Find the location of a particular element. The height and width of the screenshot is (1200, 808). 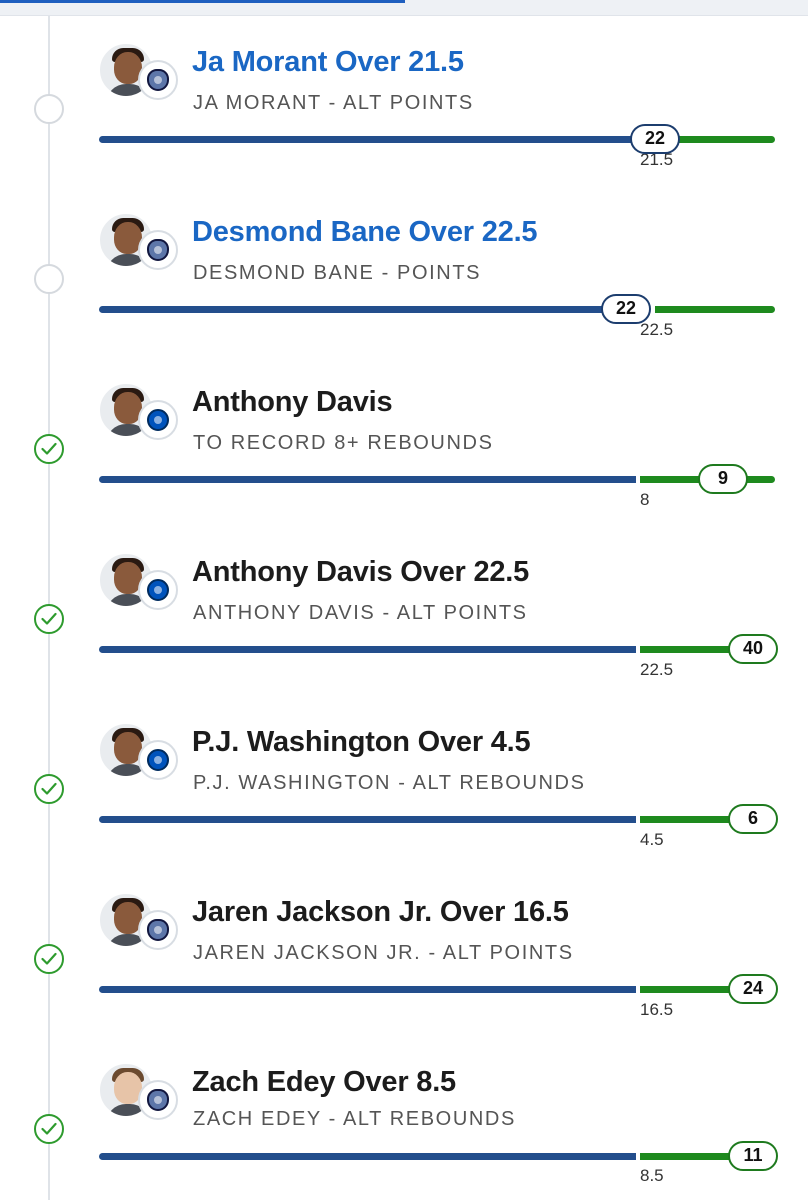

top-tab-bar is located at coordinates (404, 8).